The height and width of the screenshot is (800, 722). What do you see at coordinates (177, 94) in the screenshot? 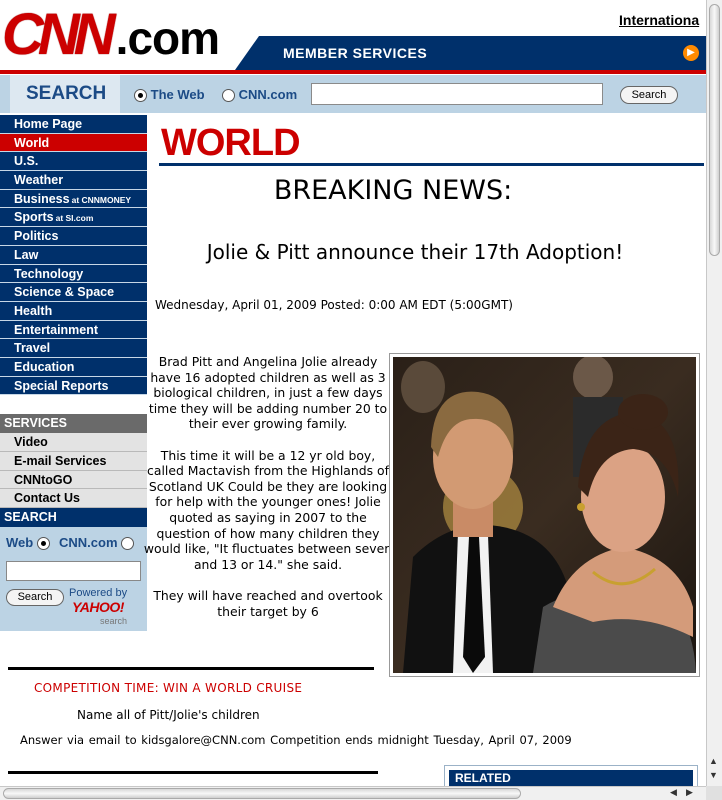
I see `search-option-web-label: The Web` at bounding box center [177, 94].